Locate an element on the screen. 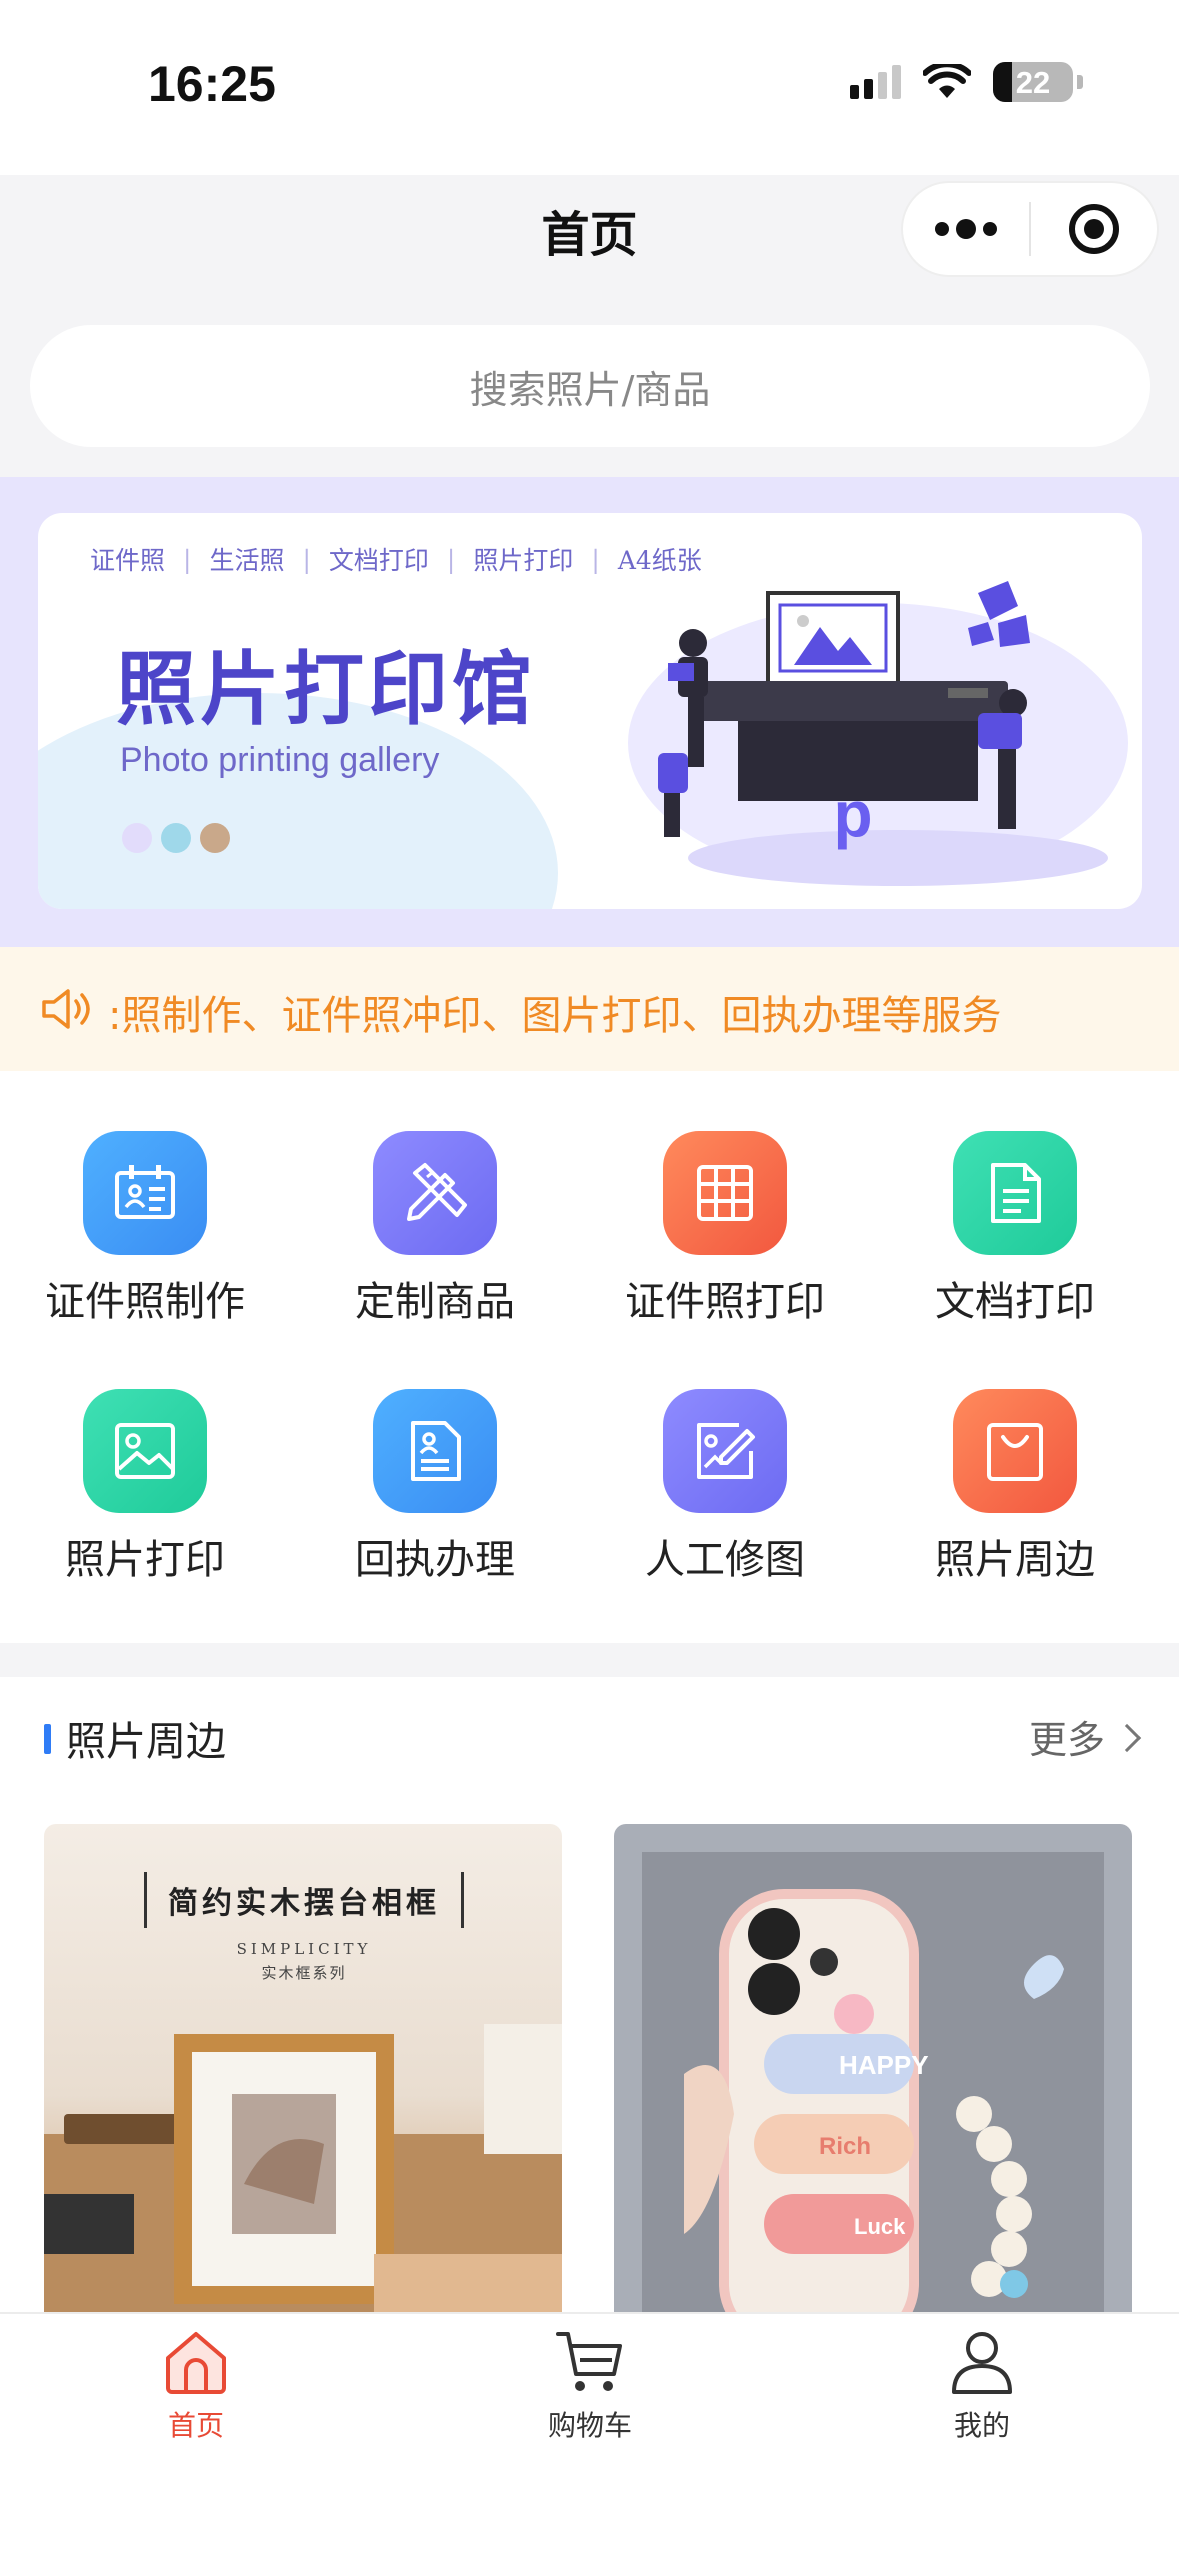 Image resolution: width=1179 pixels, height=2556 pixels. banner-title: 照片打印馆 is located at coordinates (326, 689).